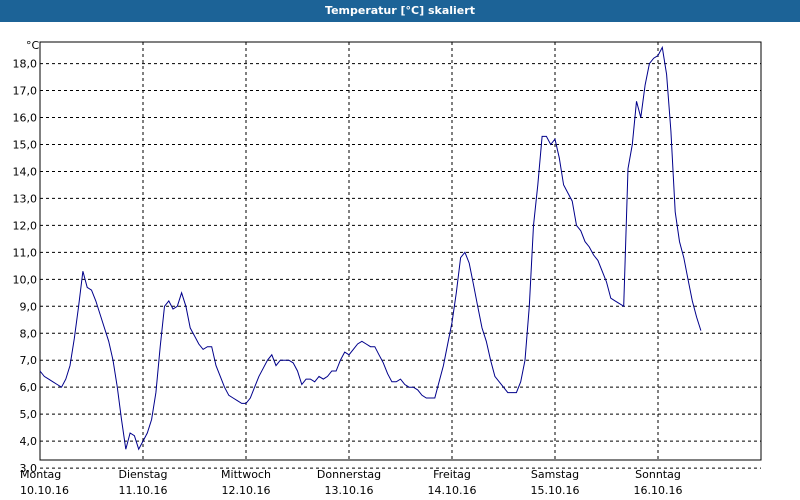  What do you see at coordinates (29, 360) in the screenshot?
I see `y-tick-label: 7,0` at bounding box center [29, 360].